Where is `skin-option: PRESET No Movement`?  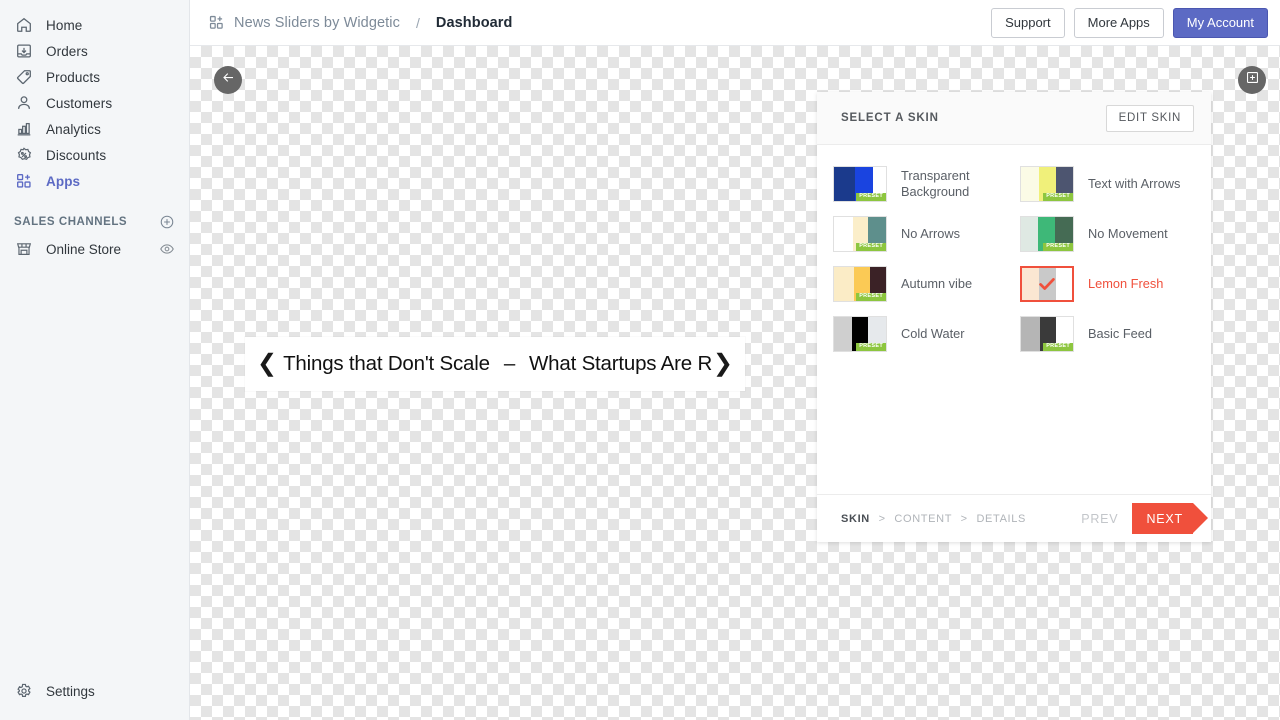 skin-option: PRESET No Movement is located at coordinates (1107, 234).